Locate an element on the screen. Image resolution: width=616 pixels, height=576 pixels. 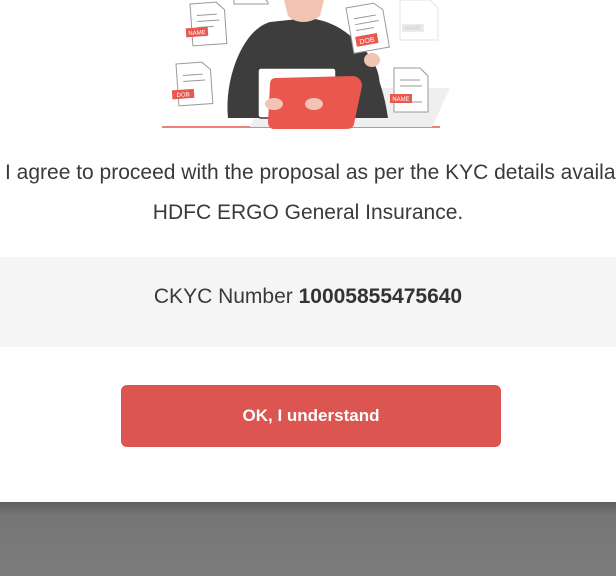
person-hand is located at coordinates (372, 60).